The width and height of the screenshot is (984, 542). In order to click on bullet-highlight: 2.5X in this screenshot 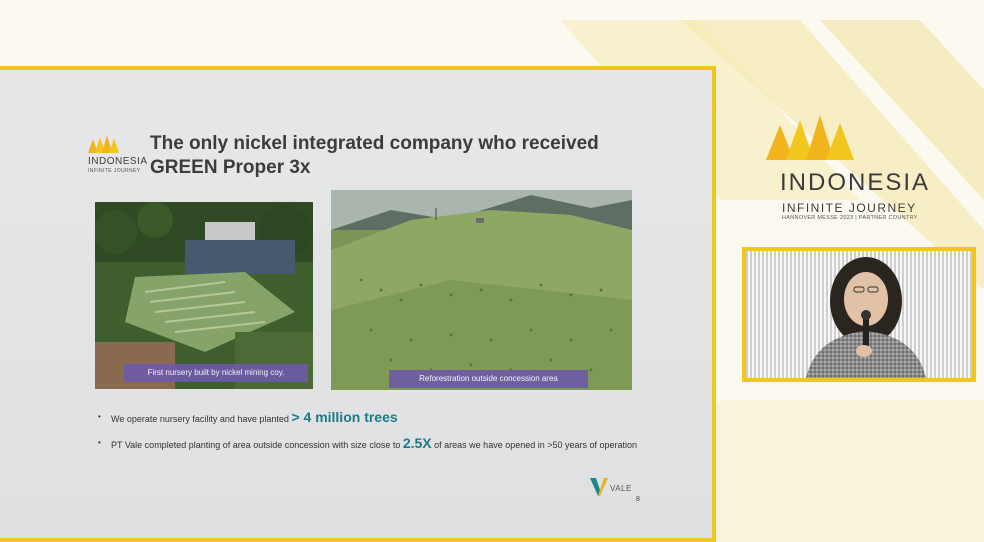, I will do `click(417, 443)`.